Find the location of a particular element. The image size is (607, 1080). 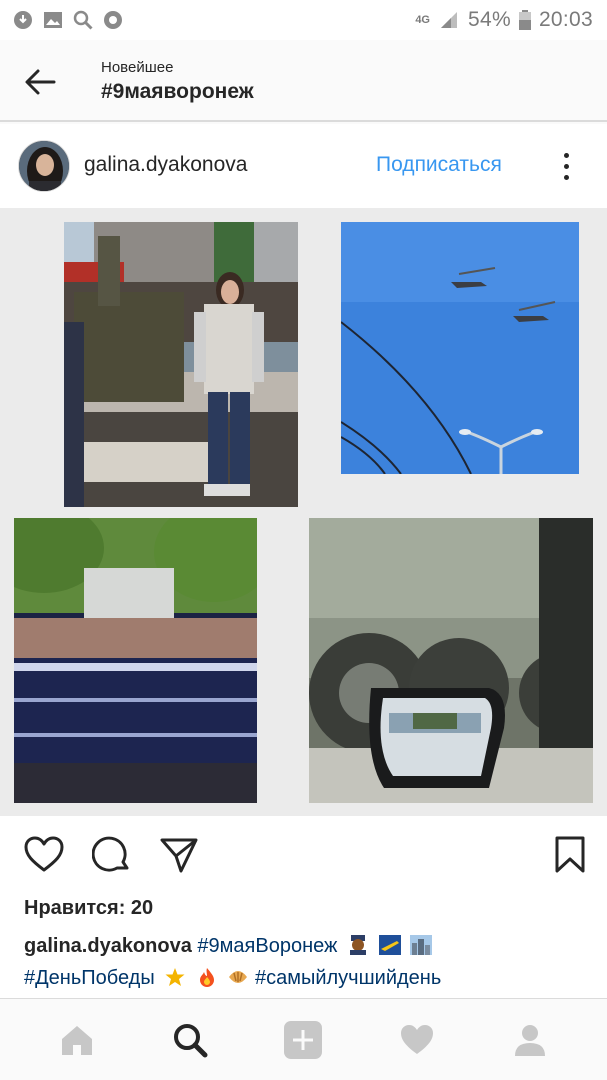

back-button is located at coordinates (40, 82).